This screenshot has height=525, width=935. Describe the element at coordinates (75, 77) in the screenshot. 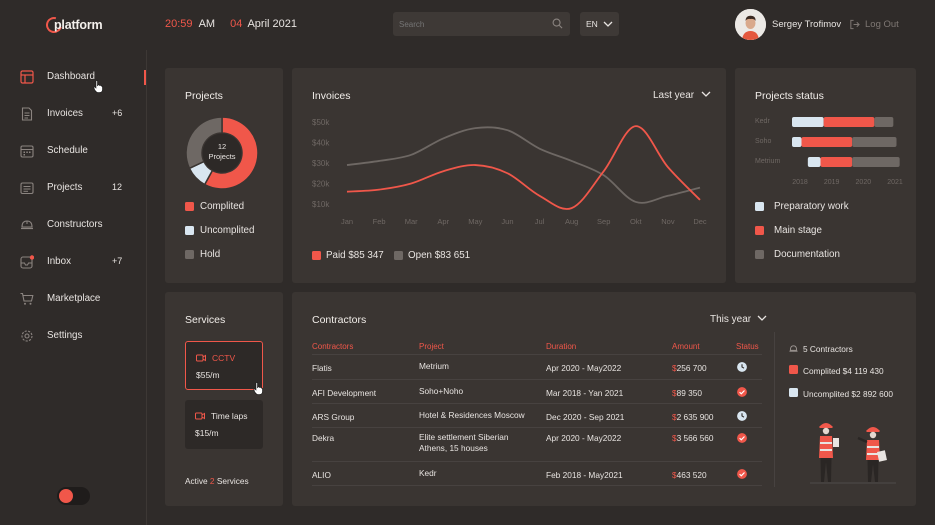

I see `sidebar-item-dashboard: Dashboard` at that location.